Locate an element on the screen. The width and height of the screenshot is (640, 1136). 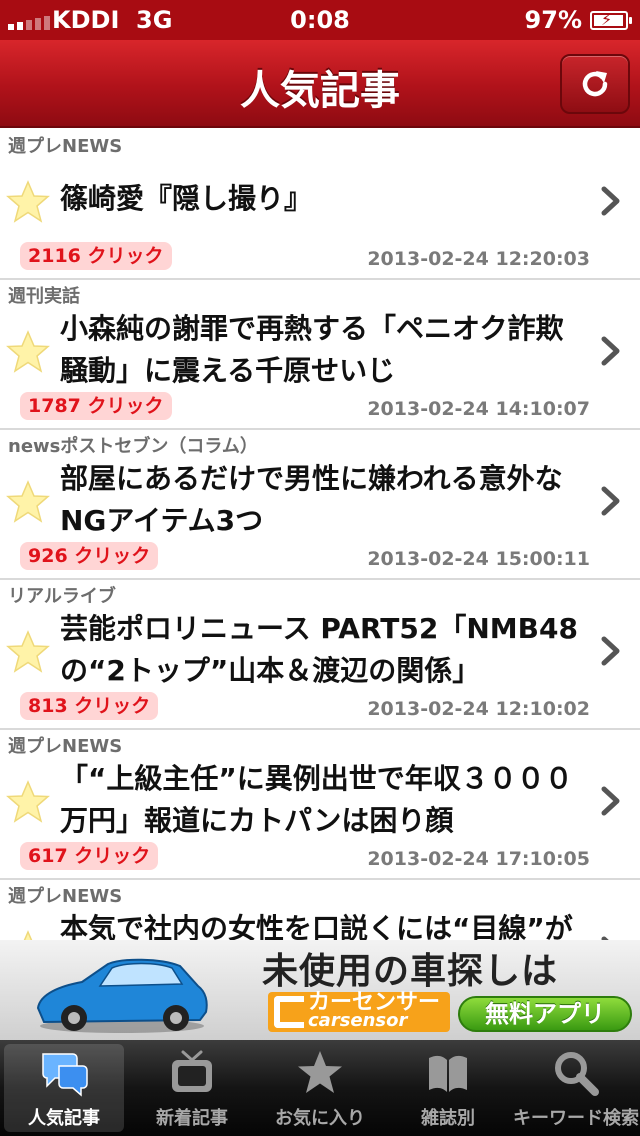
tab-label: キーワード検索 is located at coordinates (576, 1118).